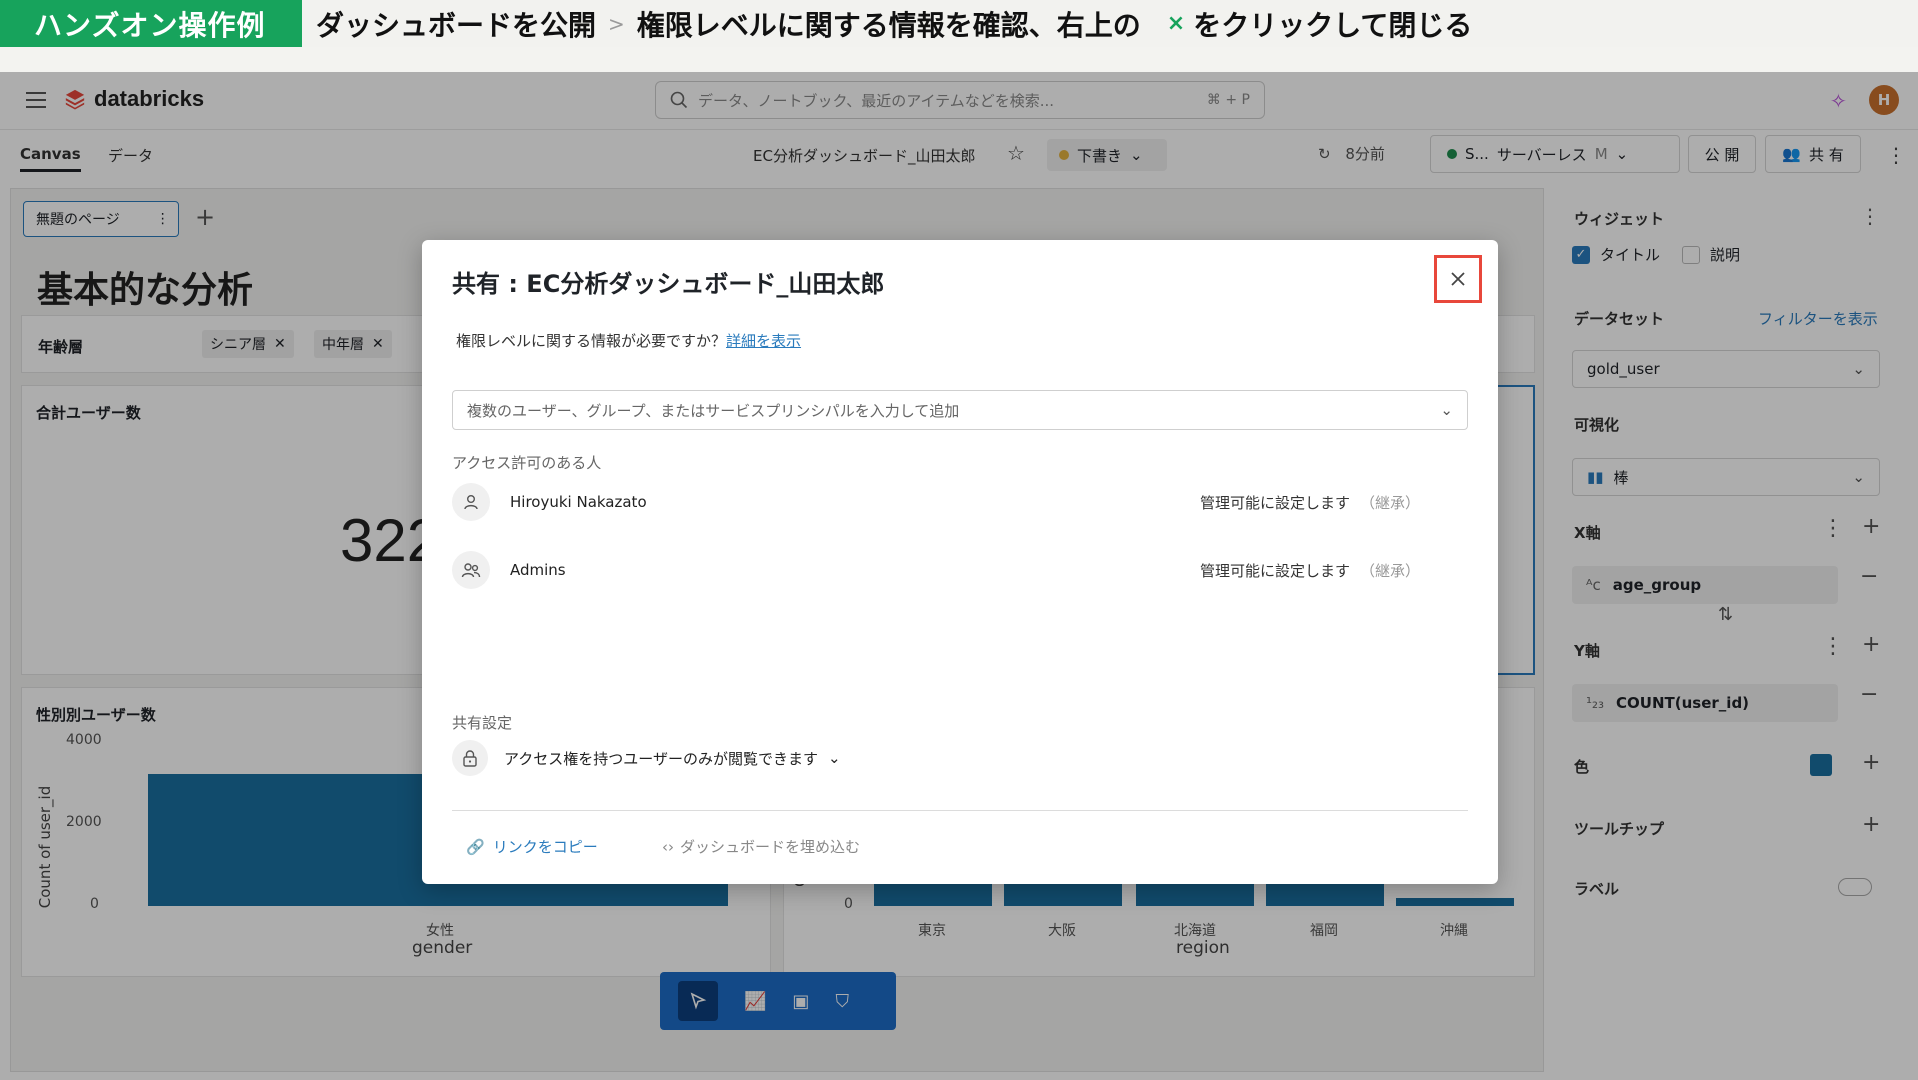 Image resolution: width=1918 pixels, height=1080 pixels. I want to click on dialog-title: 共有 : EC分析ダッシュボード_山田太郎, so click(668, 284).